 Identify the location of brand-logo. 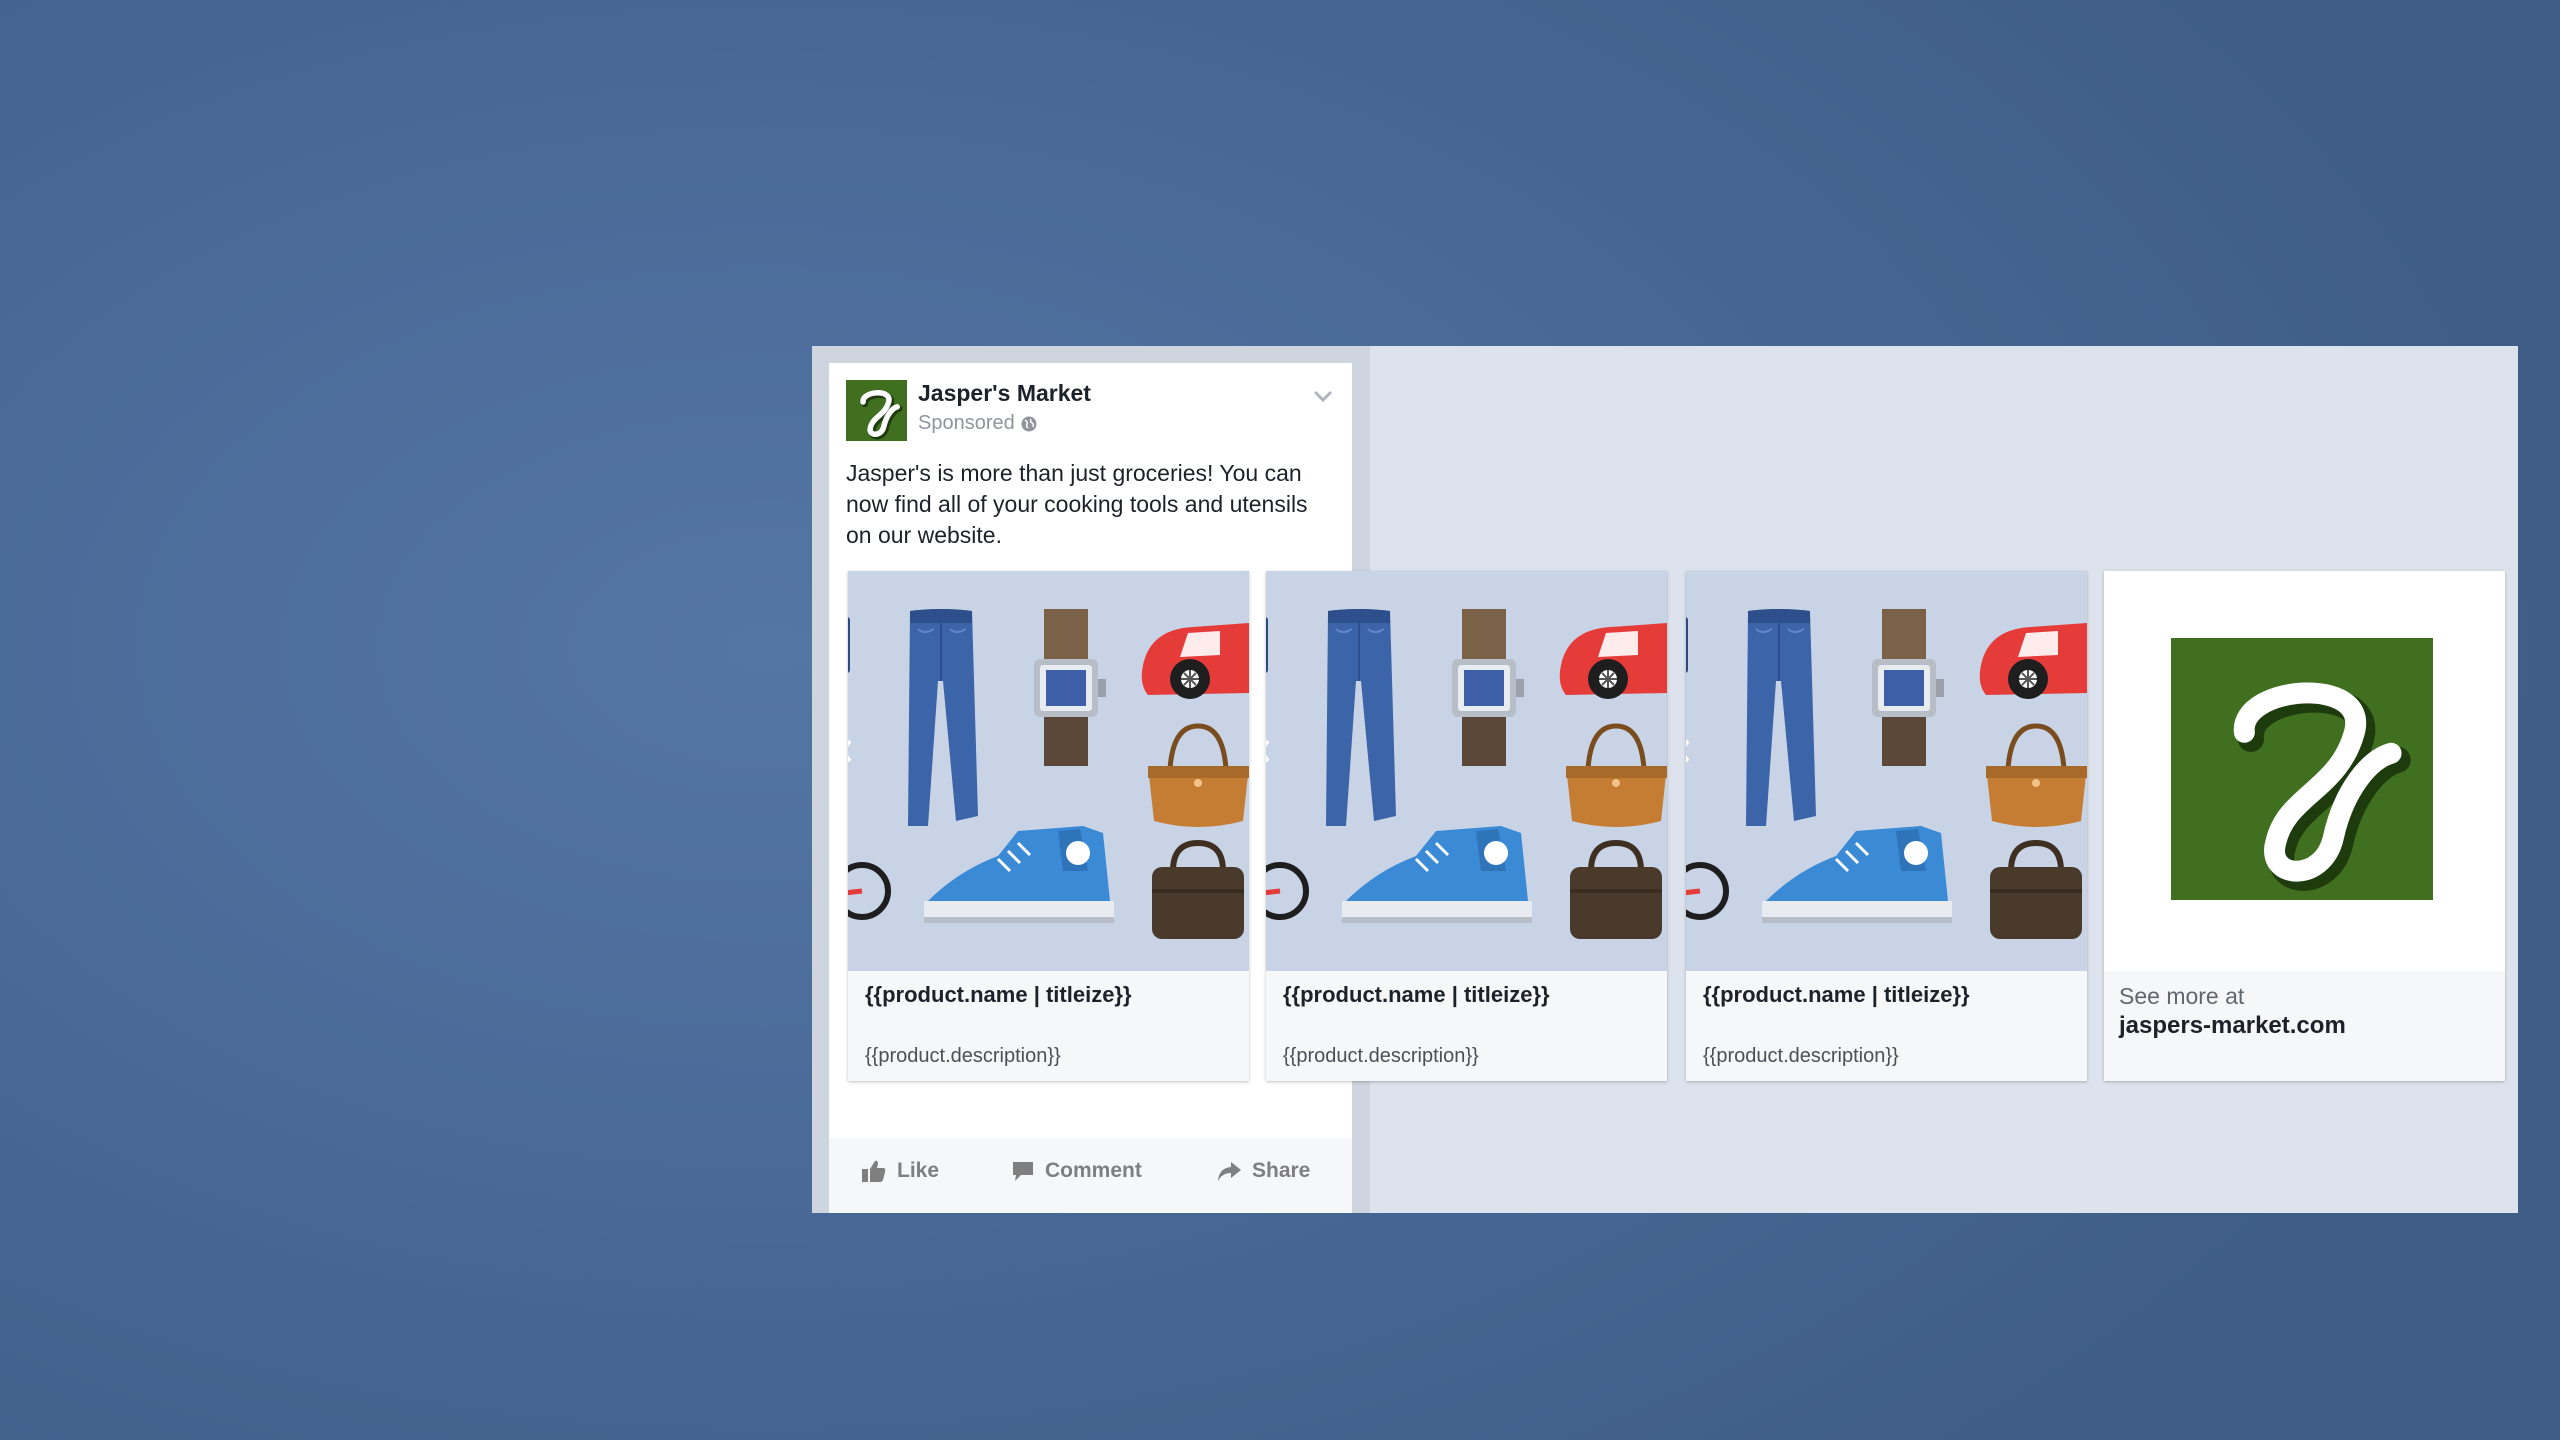
(2302, 769).